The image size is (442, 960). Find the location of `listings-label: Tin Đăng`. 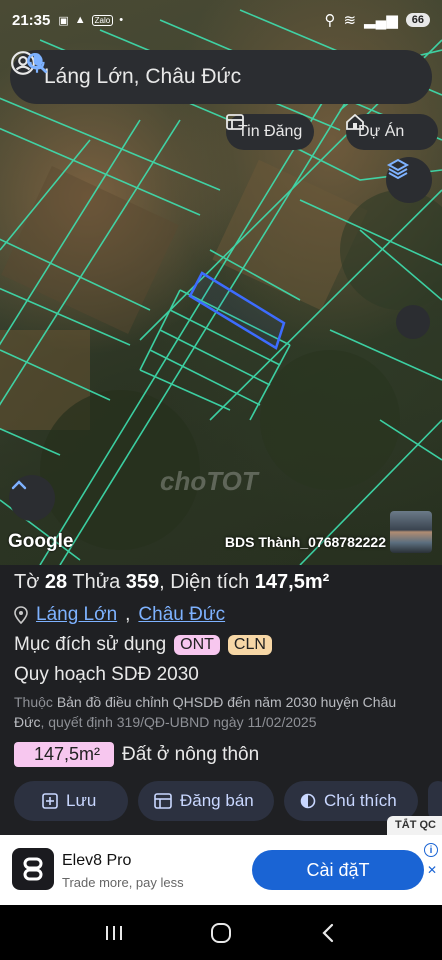

listings-label: Tin Đăng is located at coordinates (270, 131).